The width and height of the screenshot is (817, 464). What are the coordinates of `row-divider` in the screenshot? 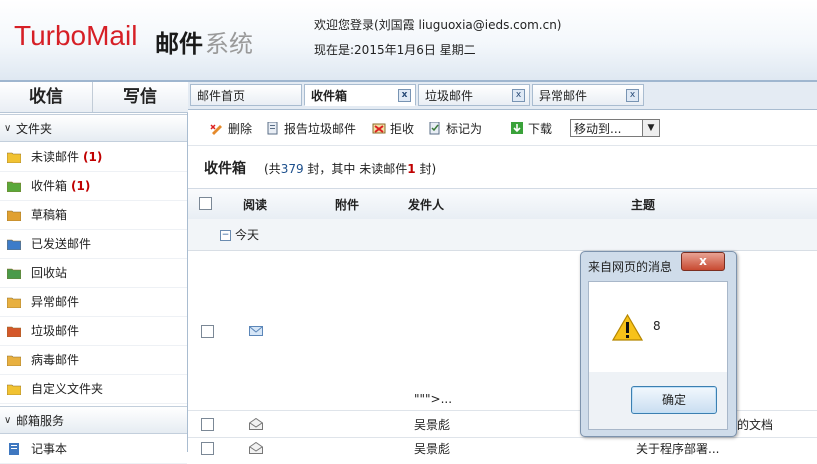 It's located at (502, 437).